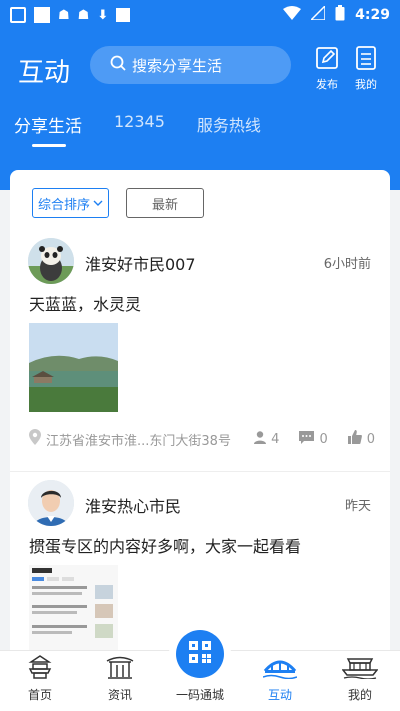 The image size is (400, 711). What do you see at coordinates (48, 129) in the screenshot?
I see `tab-share-life: 分享生活` at bounding box center [48, 129].